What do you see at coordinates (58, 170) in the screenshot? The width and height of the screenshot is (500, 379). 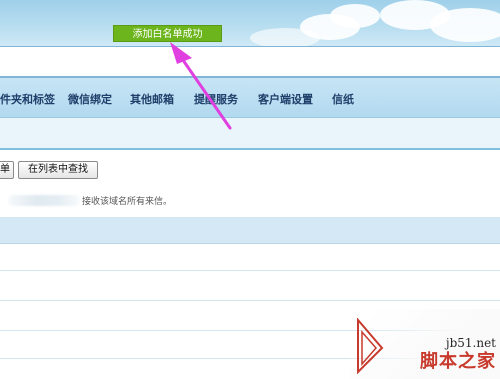 I see `find-in-list-button: 在列表中查找` at bounding box center [58, 170].